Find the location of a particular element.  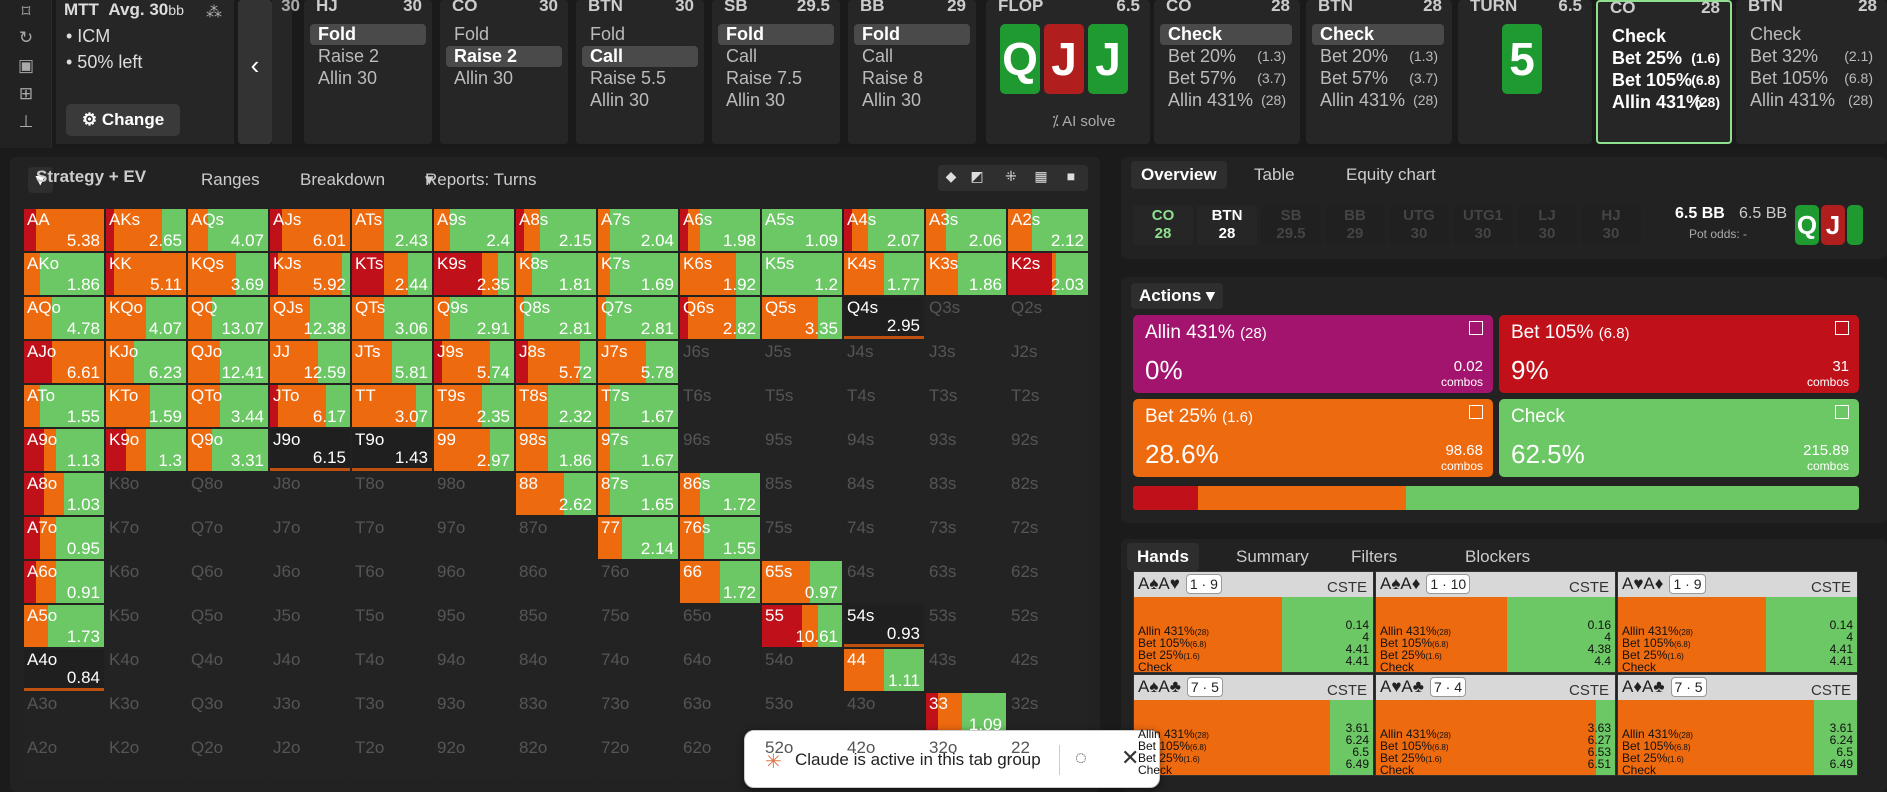

hand-cell-98o: 98o is located at coordinates (474, 494).